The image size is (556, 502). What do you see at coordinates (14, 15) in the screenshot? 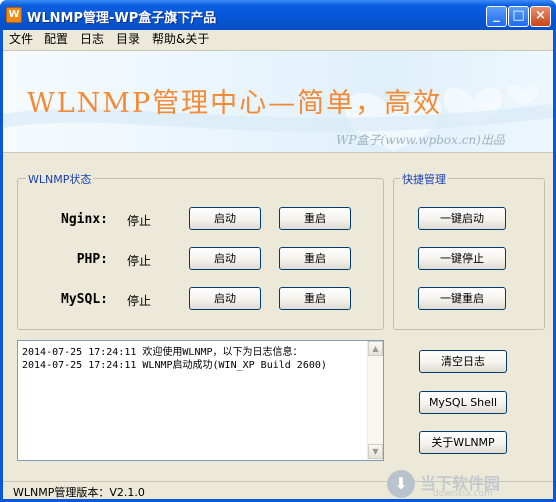
I see `app-logo-icon: W` at bounding box center [14, 15].